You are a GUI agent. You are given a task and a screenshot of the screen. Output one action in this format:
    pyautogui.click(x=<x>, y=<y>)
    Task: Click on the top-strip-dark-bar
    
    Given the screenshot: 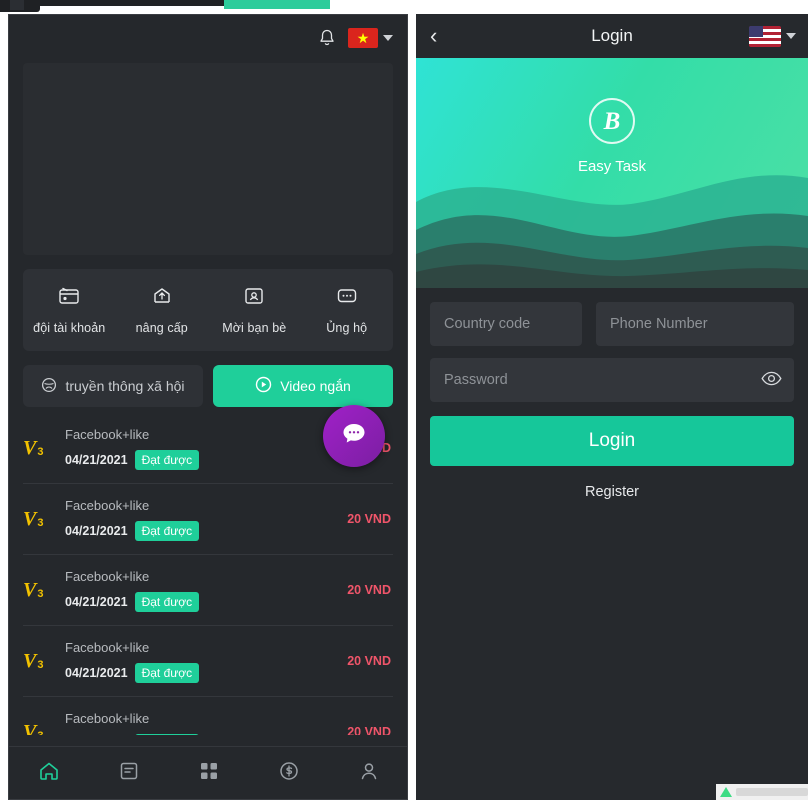 What is the action you would take?
    pyautogui.click(x=132, y=3)
    